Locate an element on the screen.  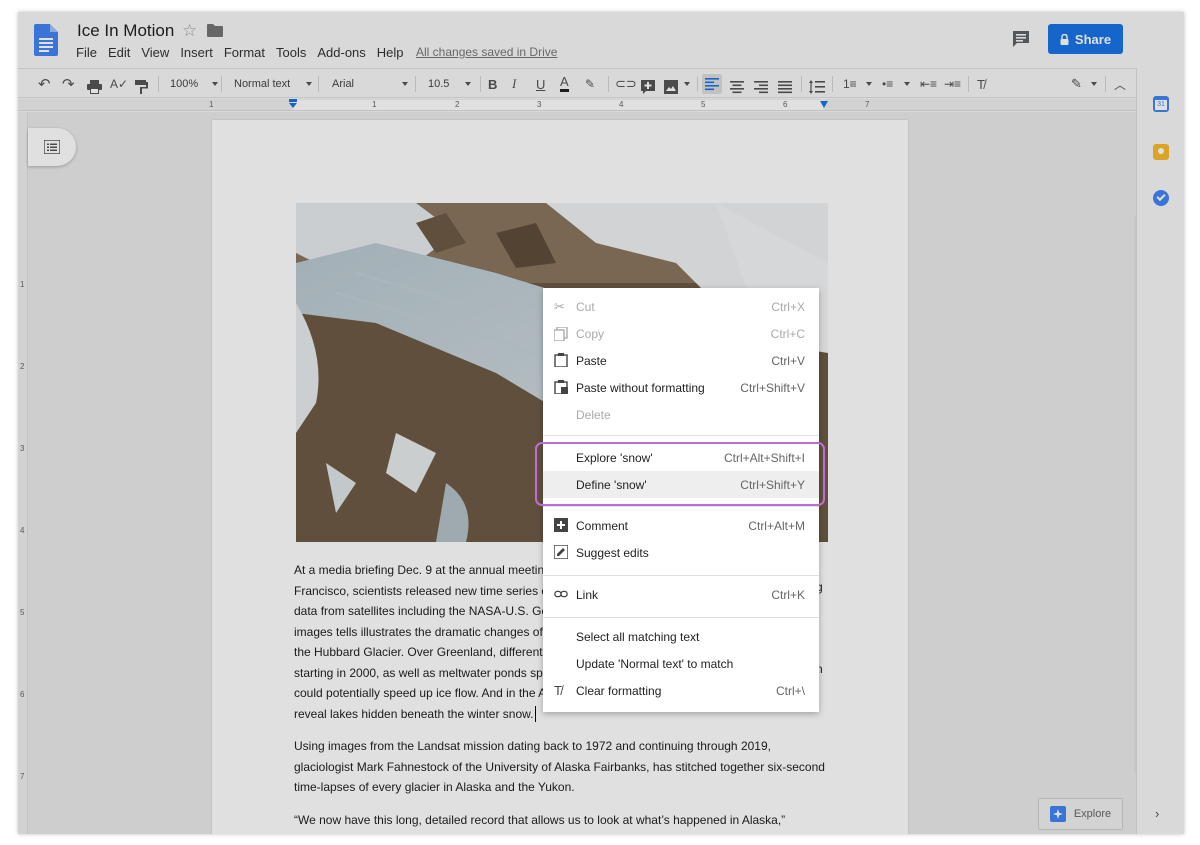
menu-item-label: Comment is located at coordinates (602, 525).